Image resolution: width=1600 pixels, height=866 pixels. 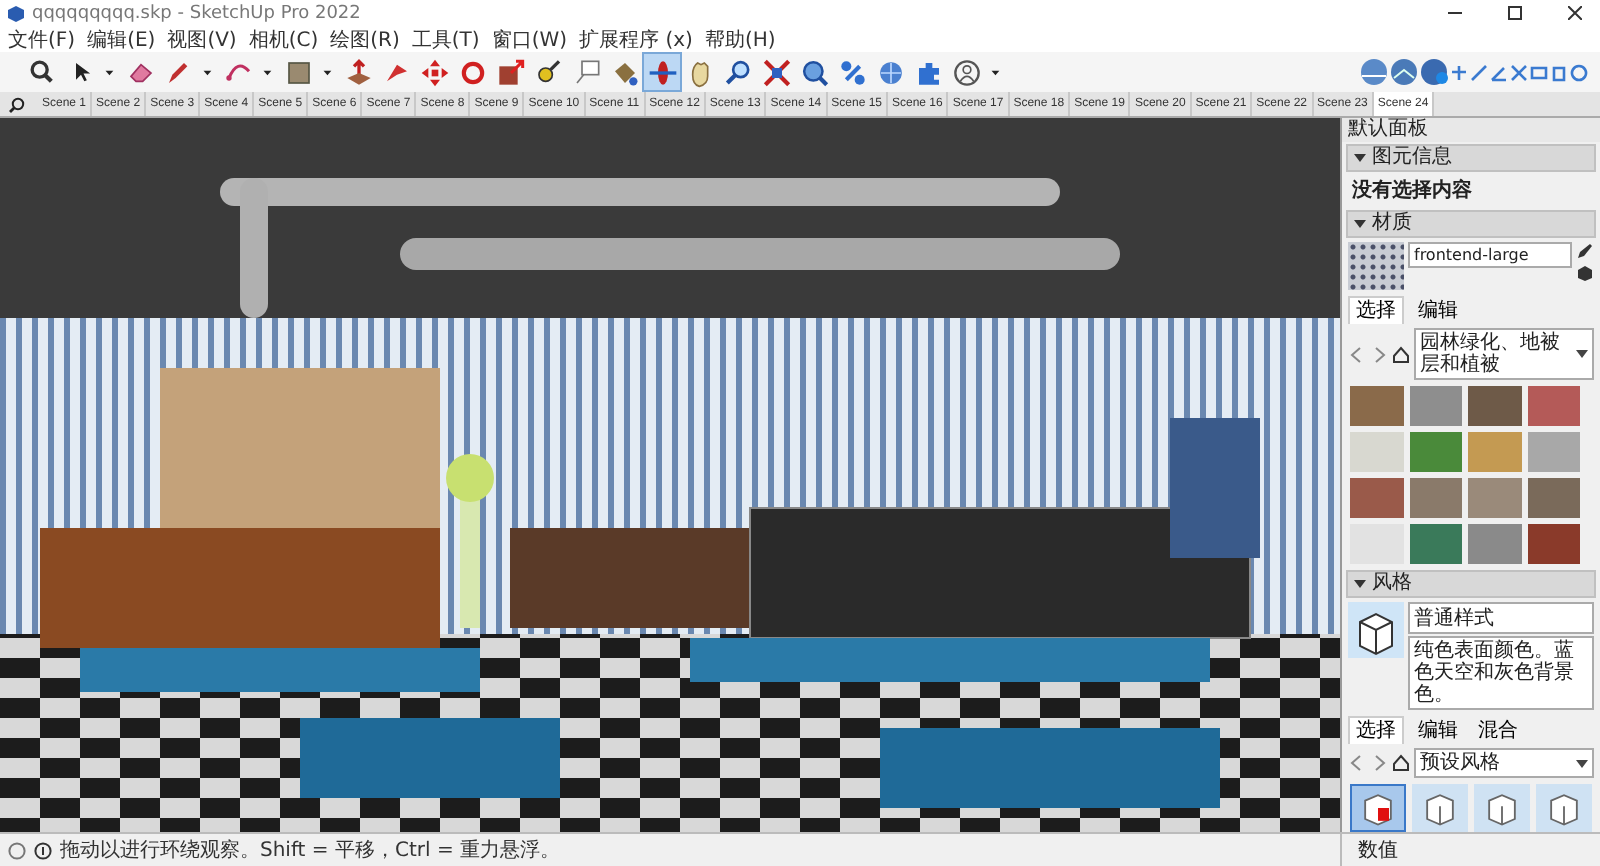 I want to click on person-icon, so click(x=966, y=72).